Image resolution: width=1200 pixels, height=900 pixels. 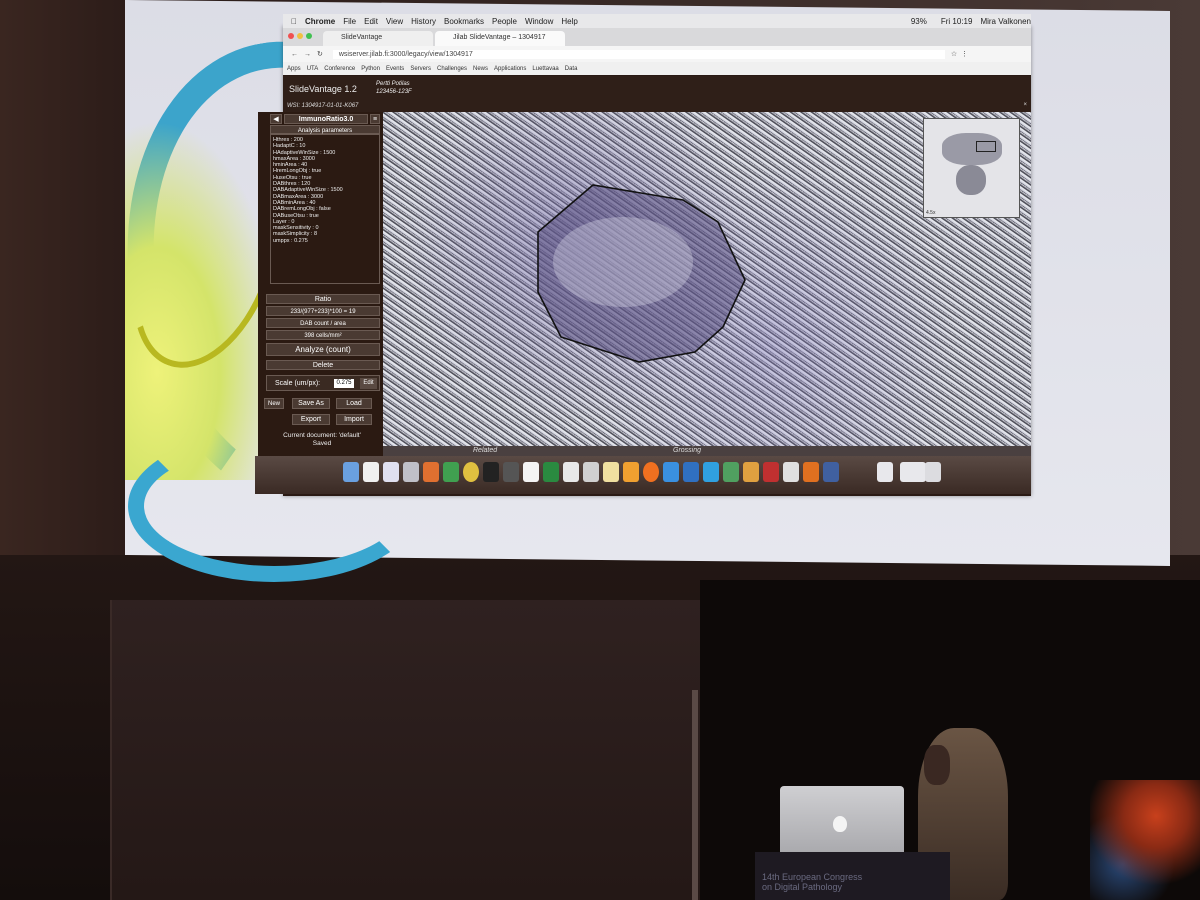 What do you see at coordinates (671, 472) in the screenshot?
I see `app-store-icon` at bounding box center [671, 472].